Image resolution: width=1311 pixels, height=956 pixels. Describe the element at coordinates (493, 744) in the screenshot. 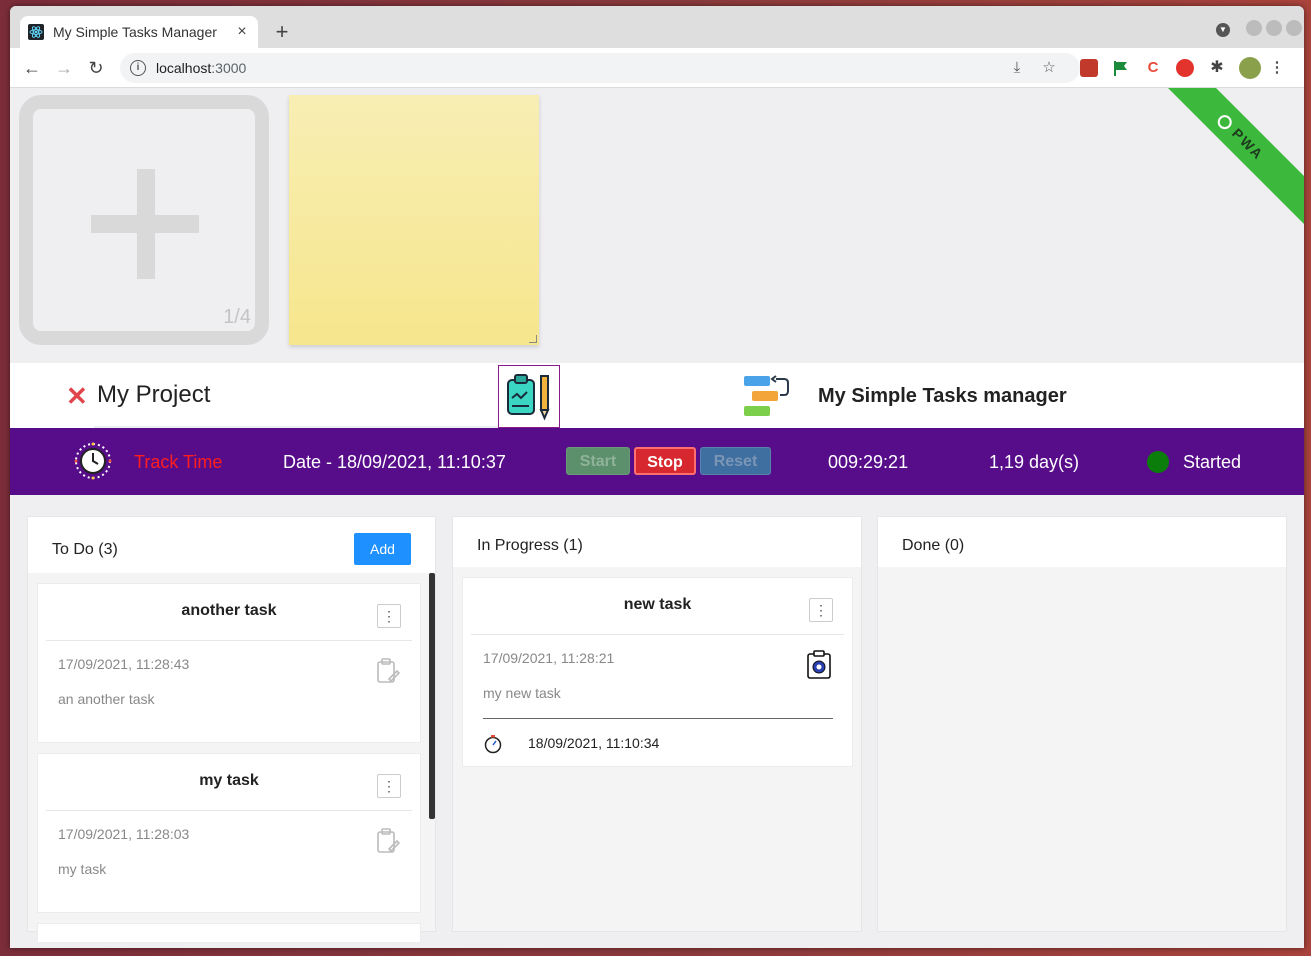

I see `stopwatch-icon` at that location.